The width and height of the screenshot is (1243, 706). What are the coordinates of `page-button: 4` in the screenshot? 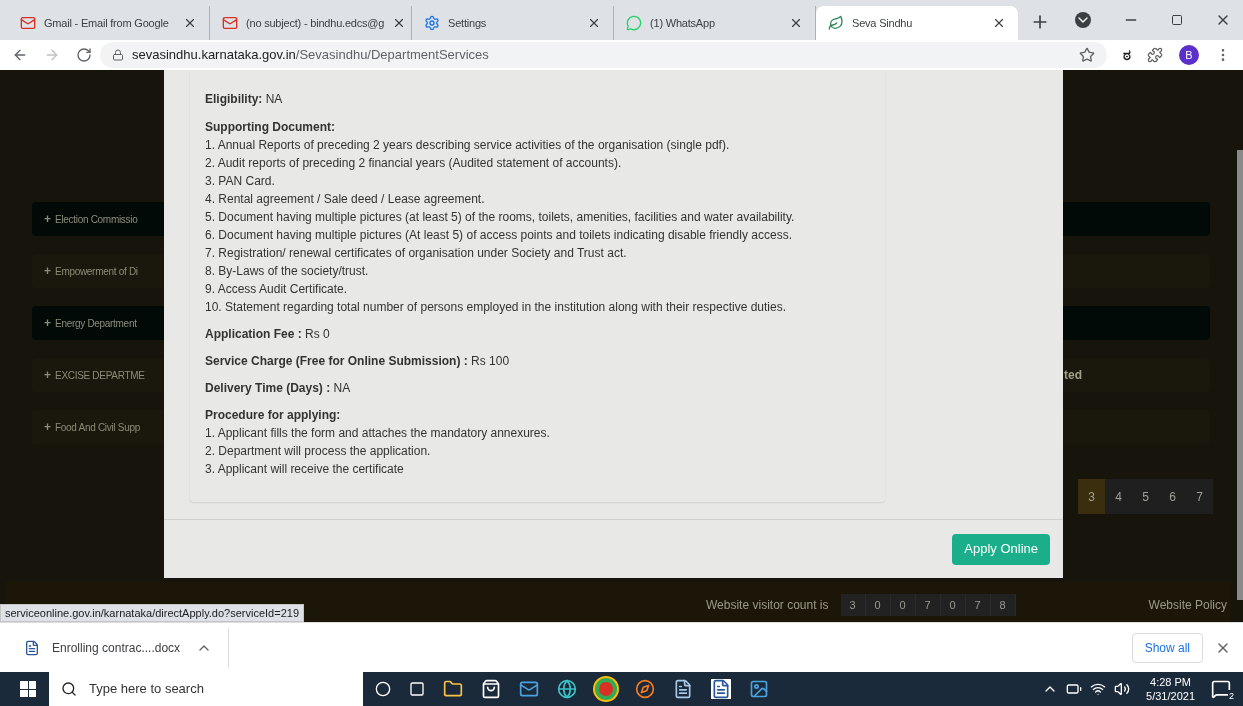 It's located at (1118, 496).